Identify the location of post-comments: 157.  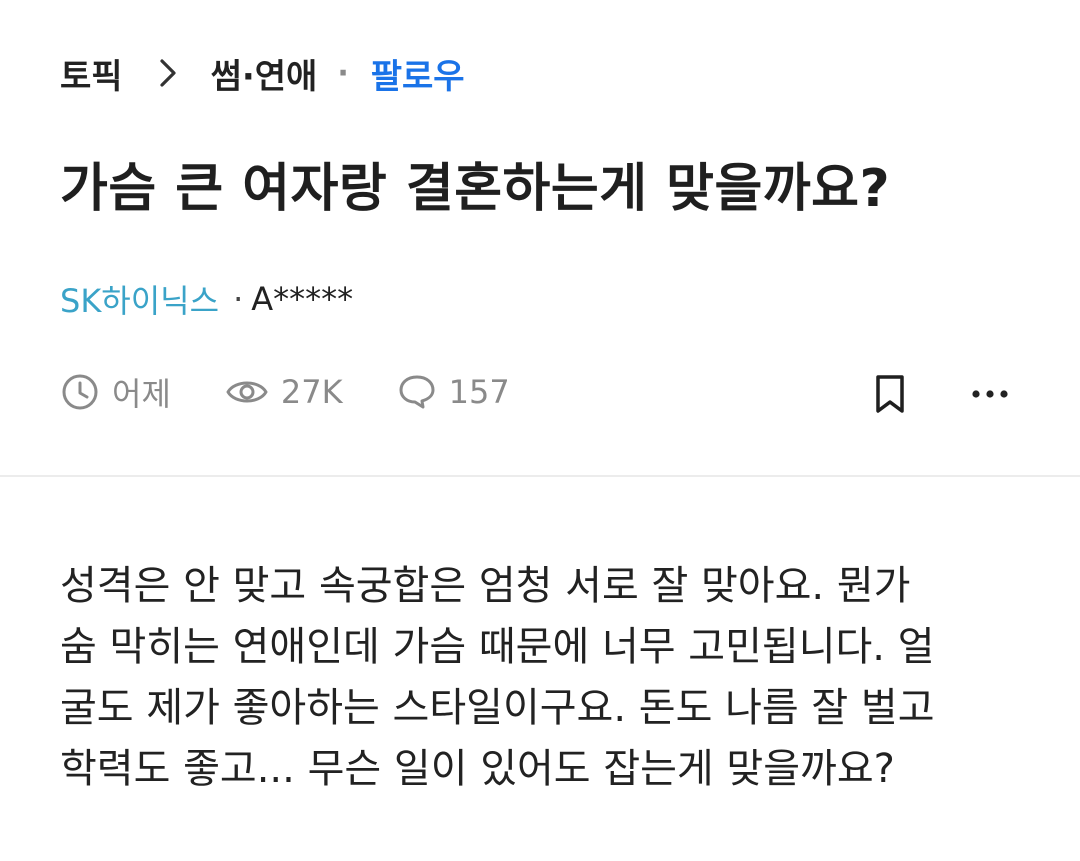
(453, 392).